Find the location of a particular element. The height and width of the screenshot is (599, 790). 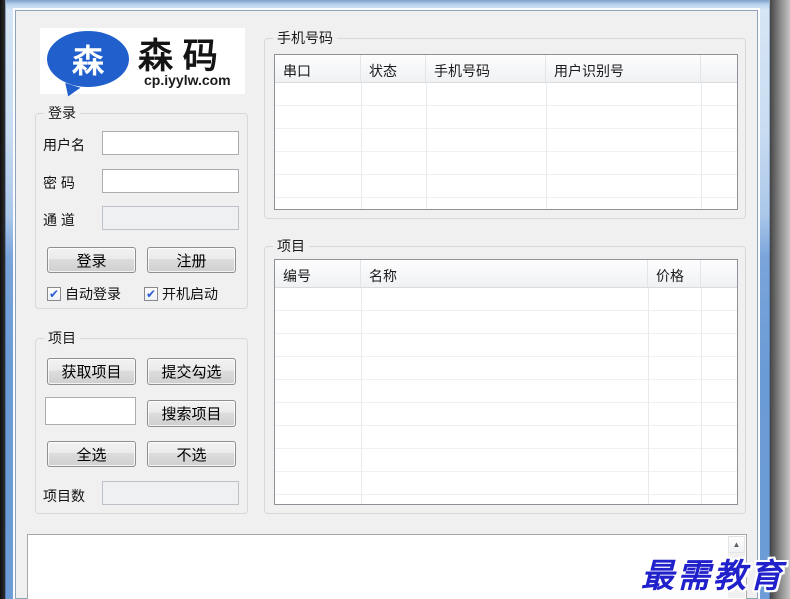

project-count-field is located at coordinates (170, 493).